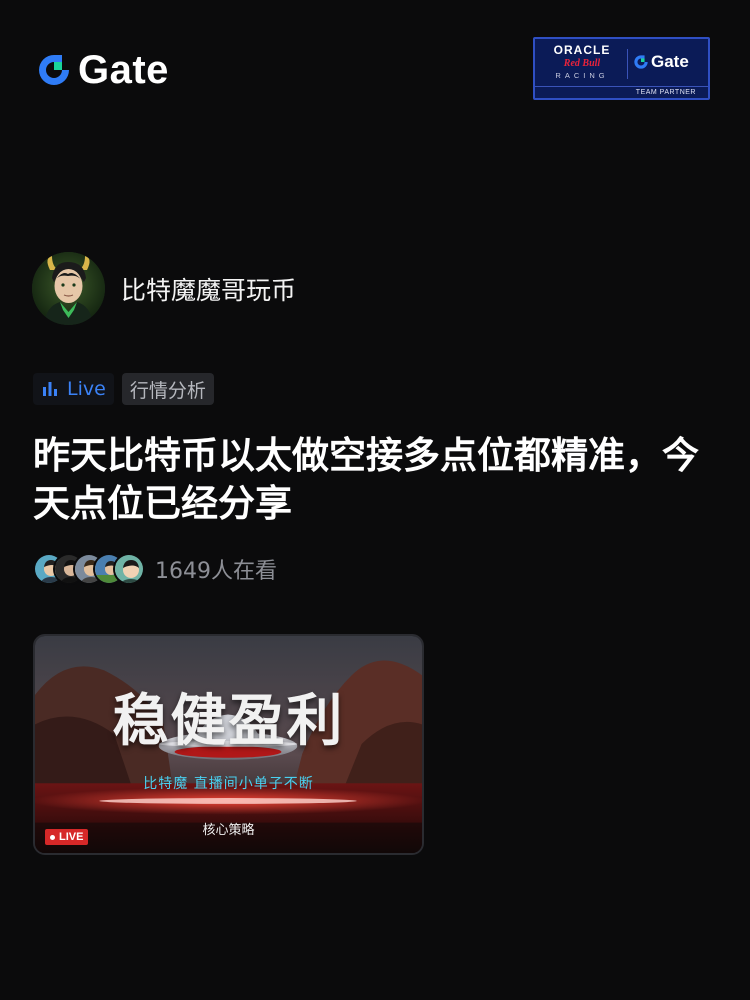 This screenshot has height=1000, width=750. Describe the element at coordinates (378, 480) in the screenshot. I see `post-headline: 昨天比特币以太做空接多点位都精准，今天点位已经分享` at that location.